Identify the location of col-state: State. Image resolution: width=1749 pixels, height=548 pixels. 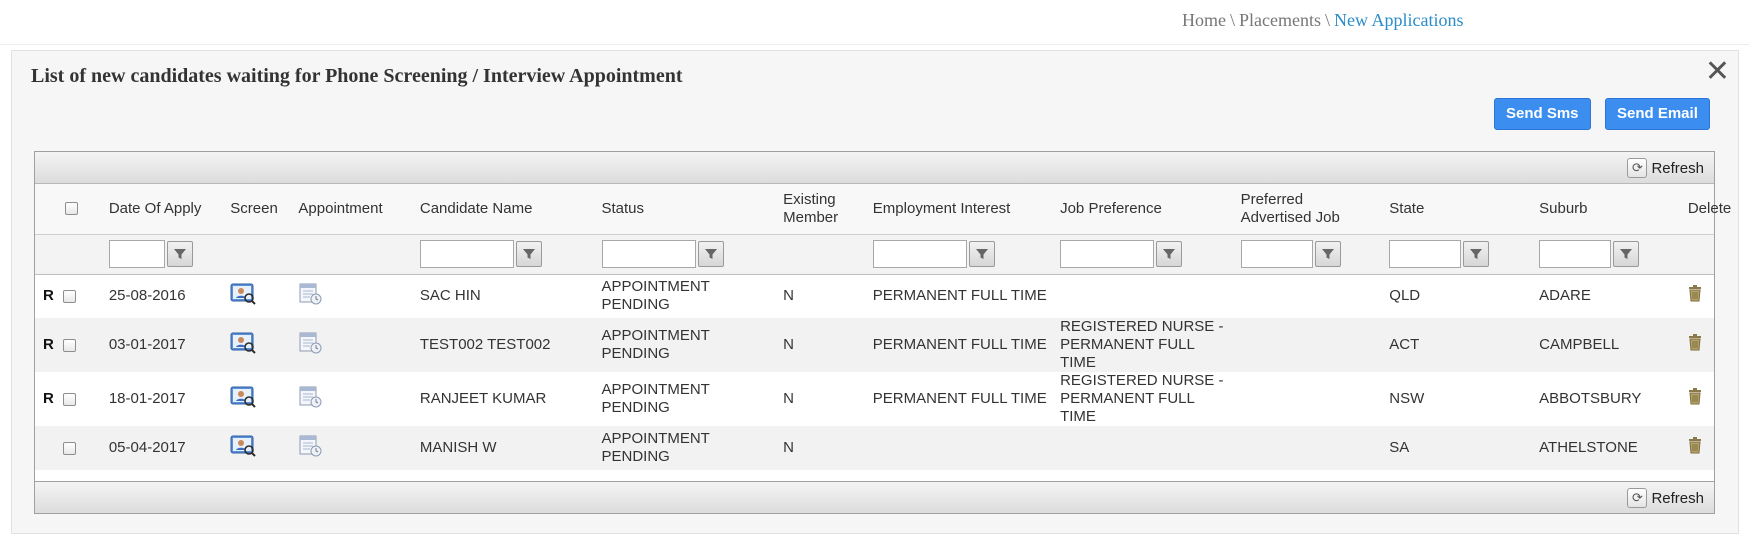
(1456, 209).